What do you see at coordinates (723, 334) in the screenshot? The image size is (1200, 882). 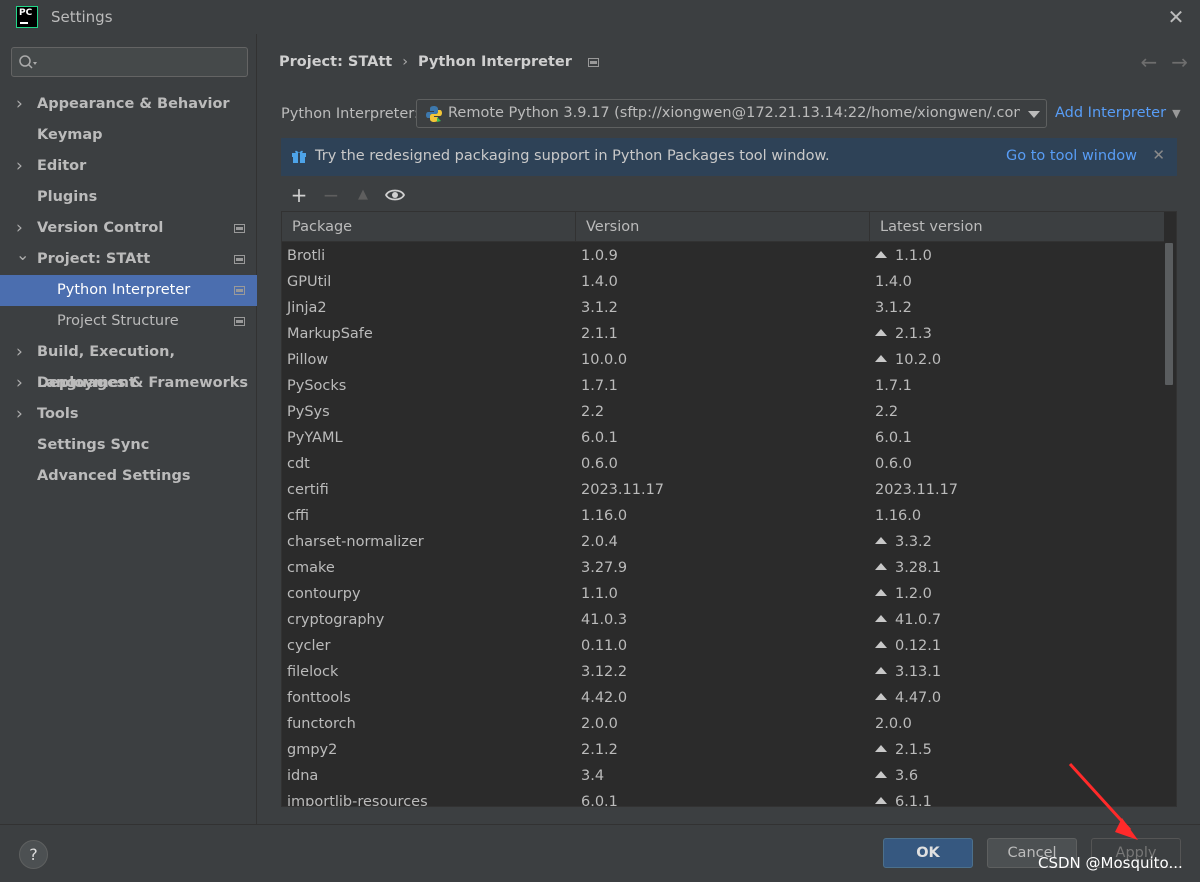 I see `table-row: MarkupSafe 2.1.1 2.1.3` at bounding box center [723, 334].